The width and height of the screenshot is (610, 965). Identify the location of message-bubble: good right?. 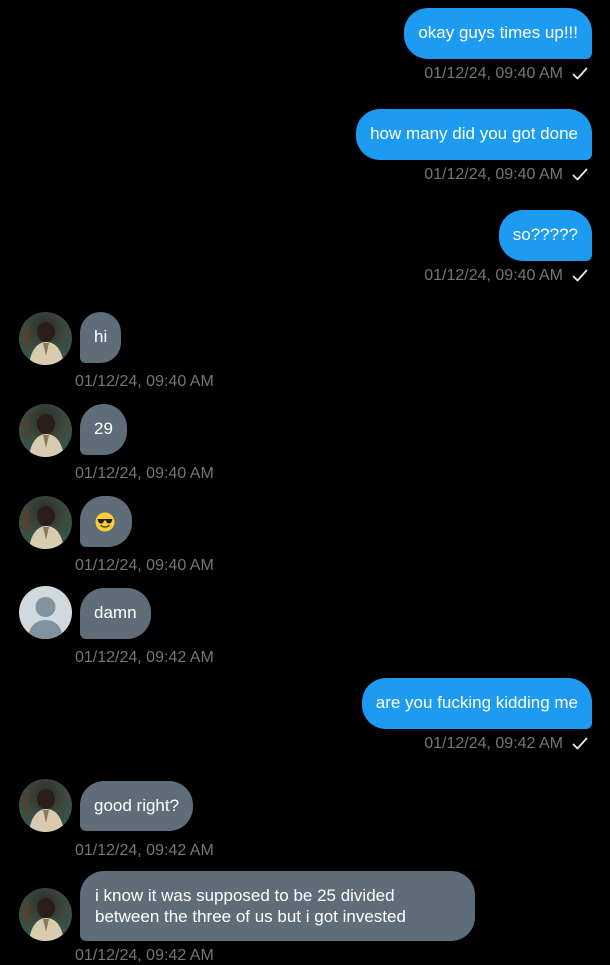
(137, 806).